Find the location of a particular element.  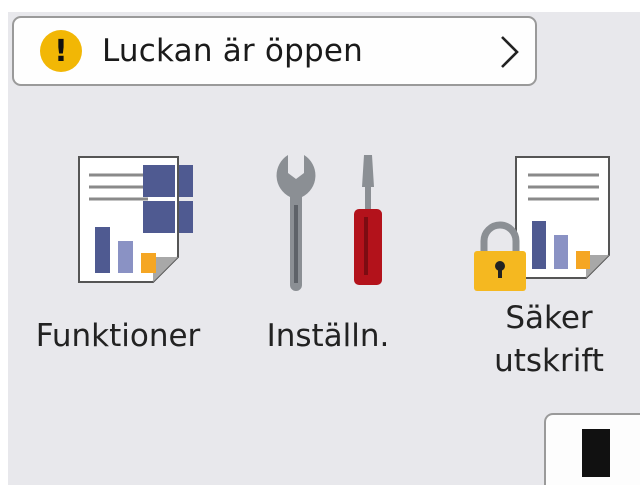

secure-print-icon is located at coordinates (542, 223).